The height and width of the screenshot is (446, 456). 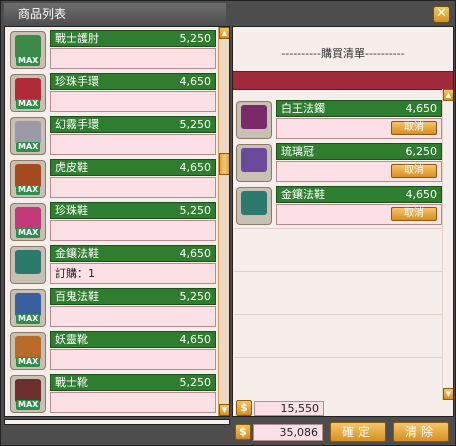 I want to click on product-row: MAX 幻霧手環 5,250, so click(x=112, y=136).